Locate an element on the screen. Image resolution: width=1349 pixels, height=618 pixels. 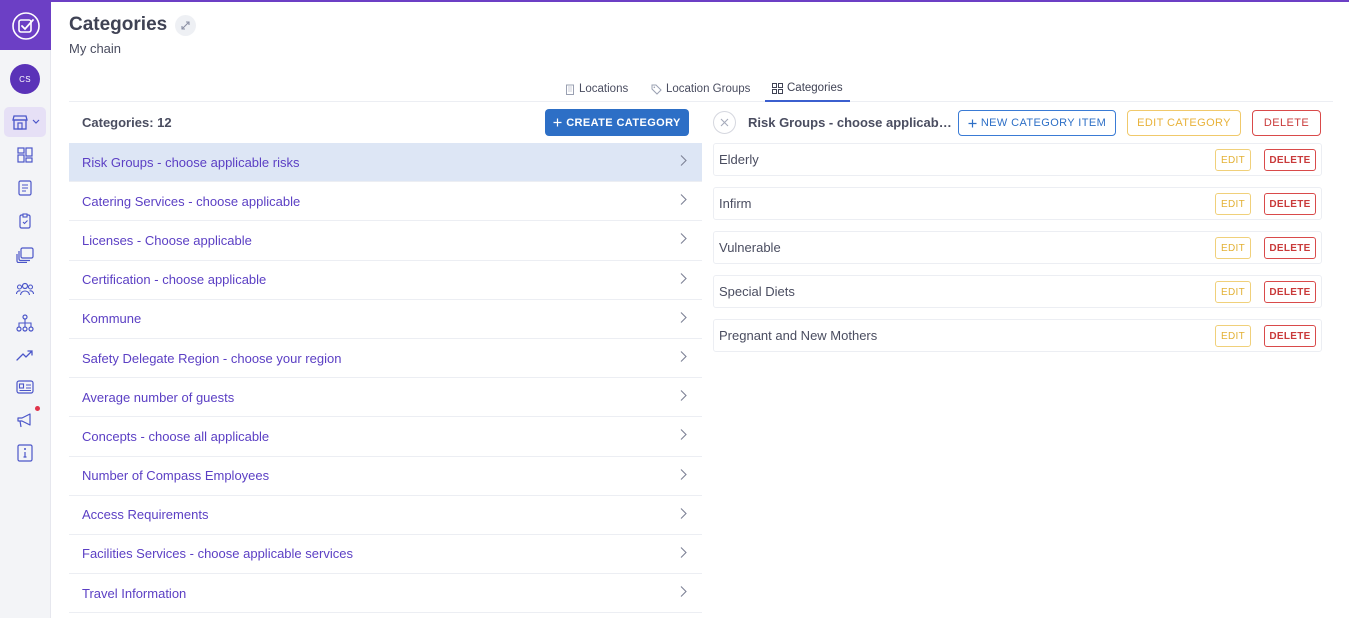
users-icon is located at coordinates (25, 289).